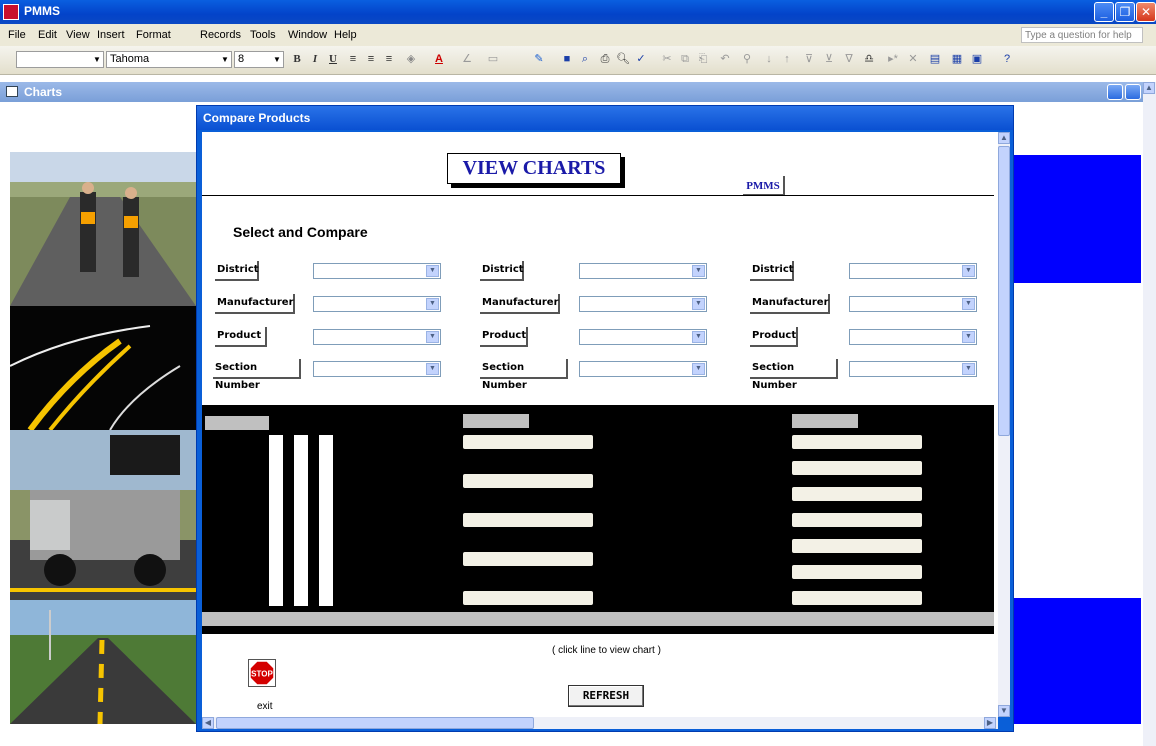  Describe the element at coordinates (315, 59) in the screenshot. I see `italic-button: I` at that location.